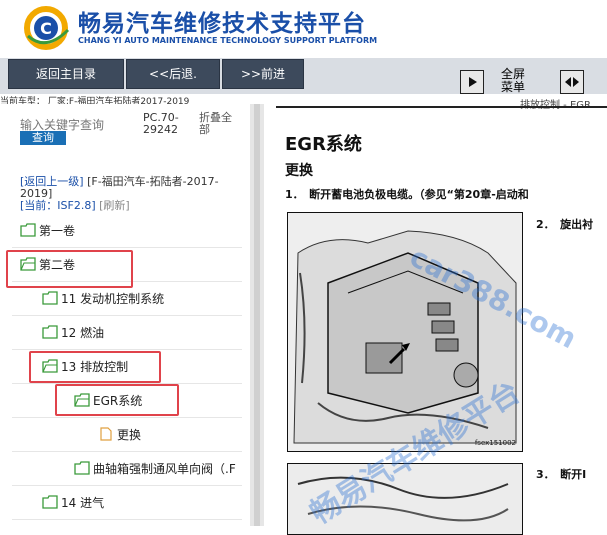 The image size is (607, 535). Describe the element at coordinates (565, 224) in the screenshot. I see `step-2: 2． 旋出衬` at that location.